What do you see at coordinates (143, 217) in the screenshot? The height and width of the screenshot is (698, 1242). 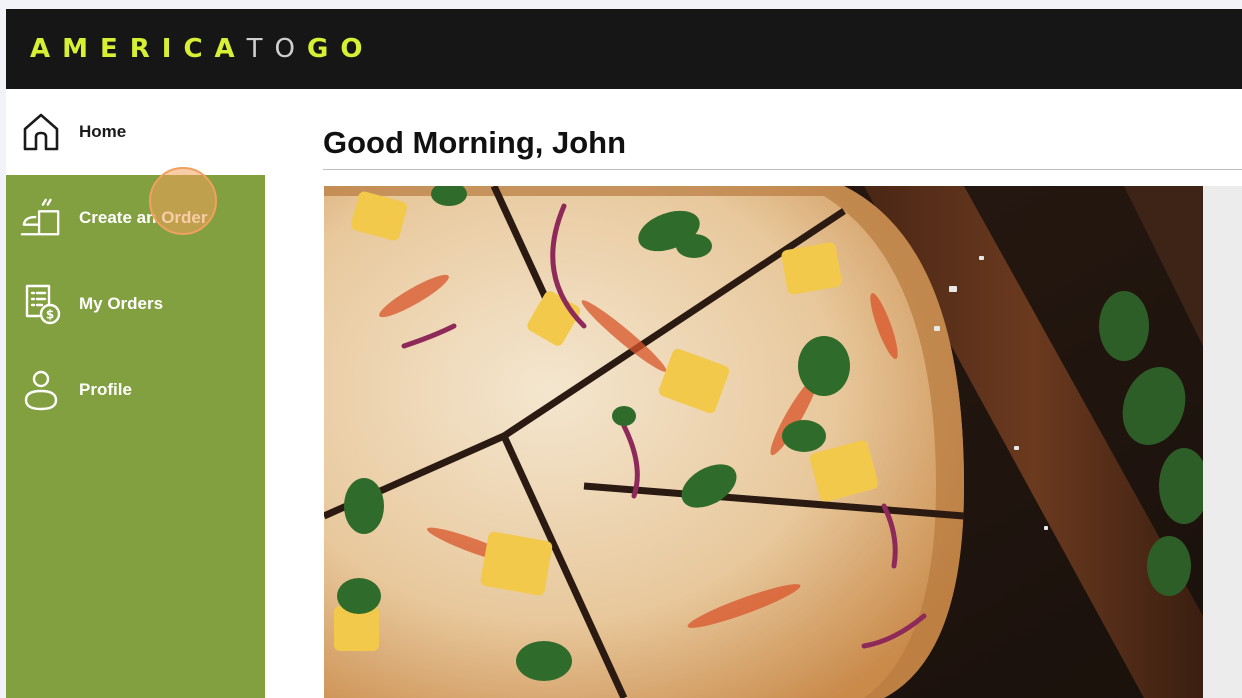 I see `sidebar-item-label: Create an Order` at bounding box center [143, 217].